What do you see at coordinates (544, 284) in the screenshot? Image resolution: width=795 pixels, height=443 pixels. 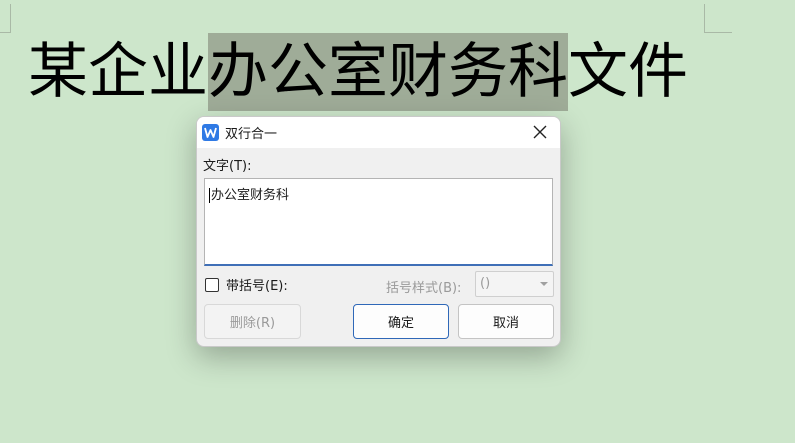 I see `chevron-down-icon` at bounding box center [544, 284].